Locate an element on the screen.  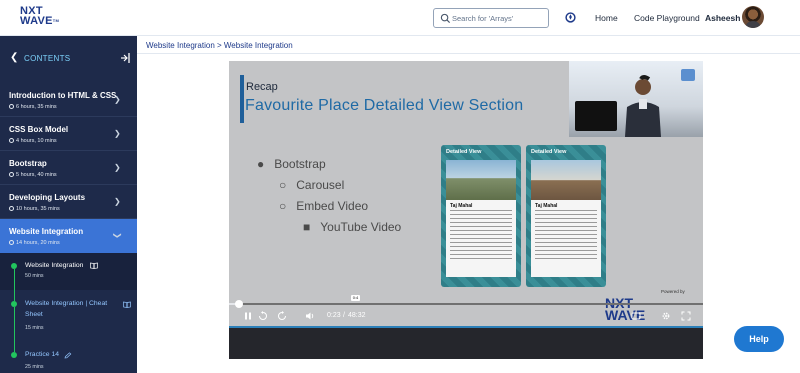
section-css-box-model: CSS Box Model 4 hours, 10 mins ❯ is located at coordinates (68, 134).